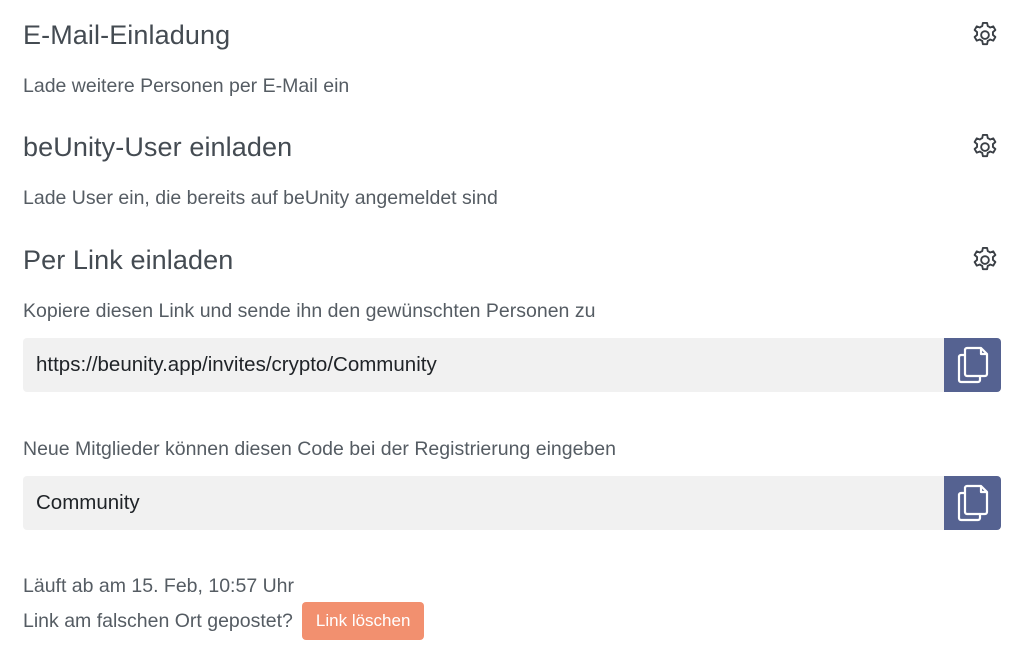  I want to click on user-invite-header: beUnity-User einladen, so click(512, 147).